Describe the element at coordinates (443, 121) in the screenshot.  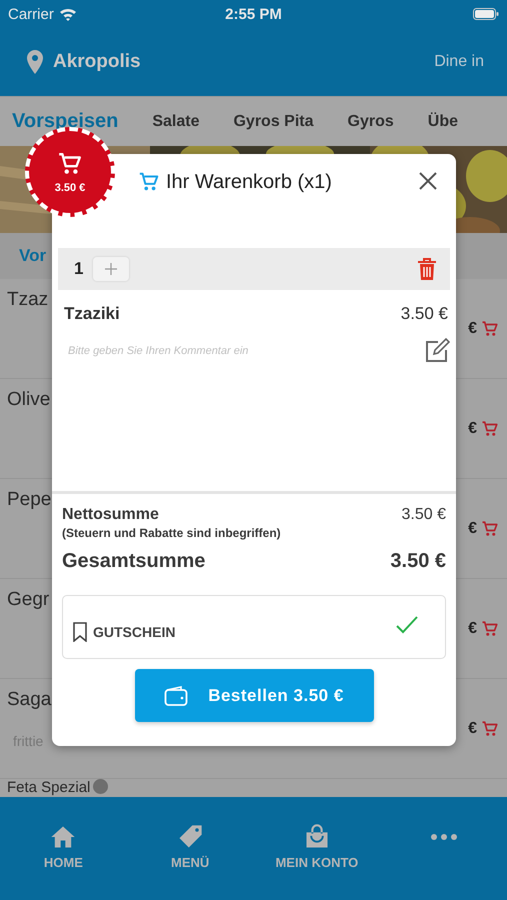
I see `category-tab: Übe` at that location.